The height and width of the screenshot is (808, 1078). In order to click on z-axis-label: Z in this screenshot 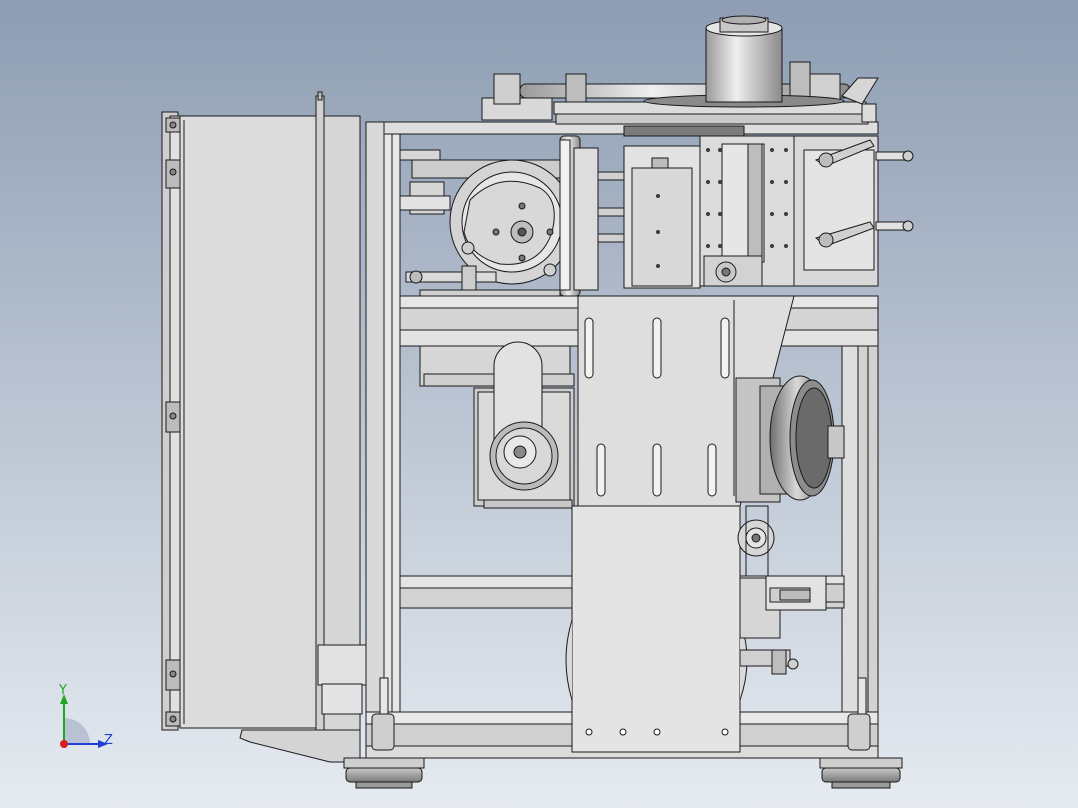, I will do `click(108, 740)`.